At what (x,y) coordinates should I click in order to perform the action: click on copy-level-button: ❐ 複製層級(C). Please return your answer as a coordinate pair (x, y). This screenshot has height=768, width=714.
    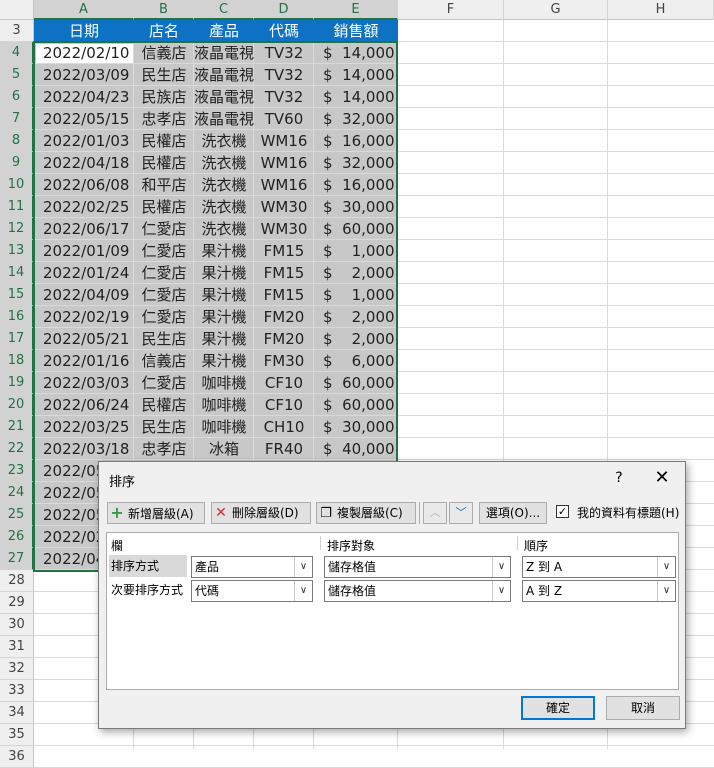
    Looking at the image, I should click on (366, 513).